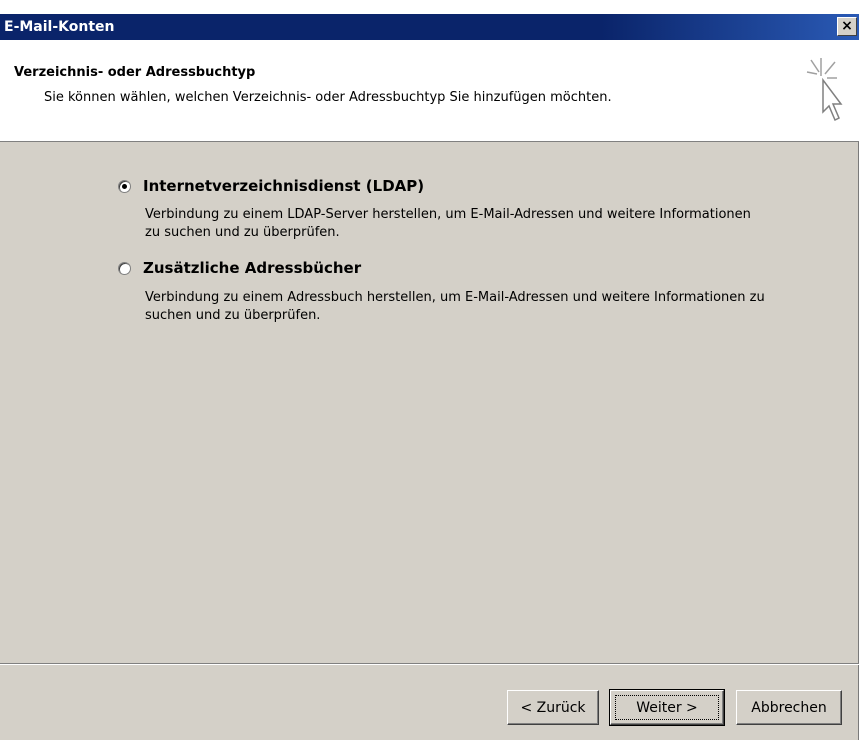  I want to click on next-button: Weiter >, so click(667, 707).